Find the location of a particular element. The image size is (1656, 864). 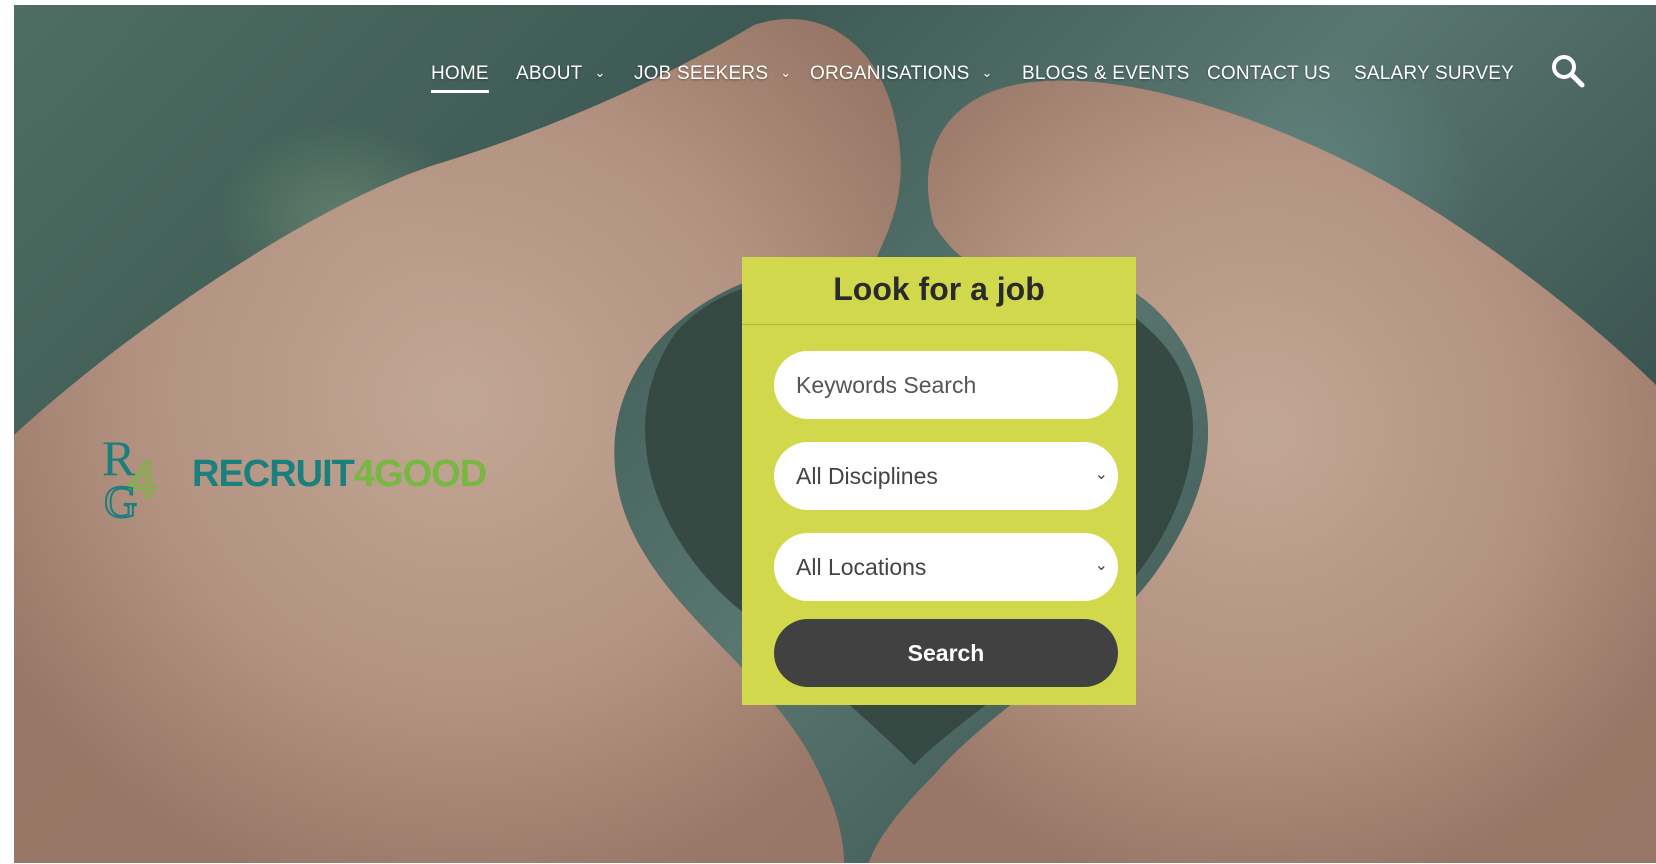

disciplines-select: All Disciplines ⌄ is located at coordinates (946, 476).